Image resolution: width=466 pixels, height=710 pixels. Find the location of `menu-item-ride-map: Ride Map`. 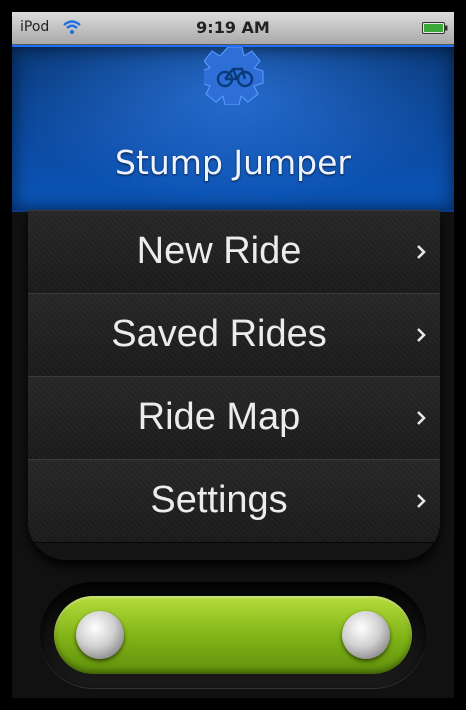

menu-item-ride-map: Ride Map is located at coordinates (234, 418).